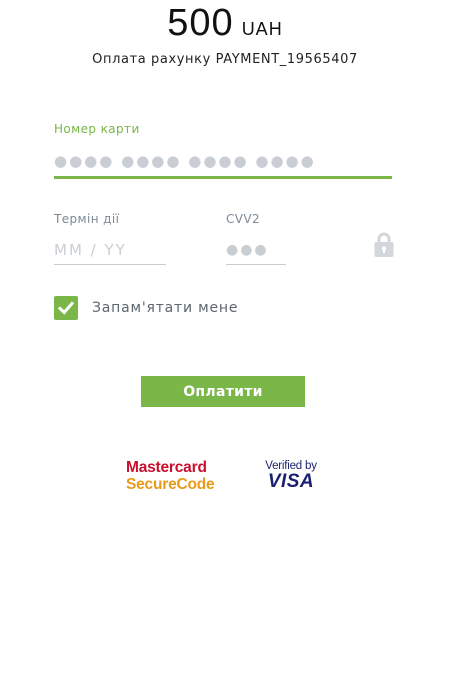  I want to click on card-number-input, so click(223, 162).